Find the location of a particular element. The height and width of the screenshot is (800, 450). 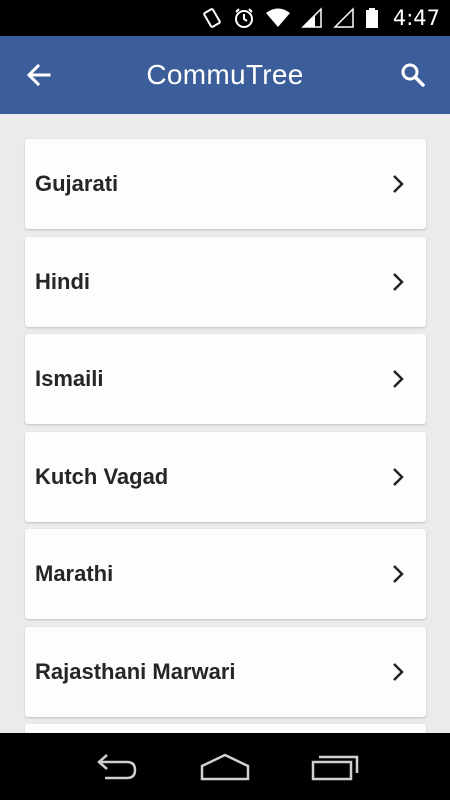

list-item: Kutch Vagad is located at coordinates (225, 476).